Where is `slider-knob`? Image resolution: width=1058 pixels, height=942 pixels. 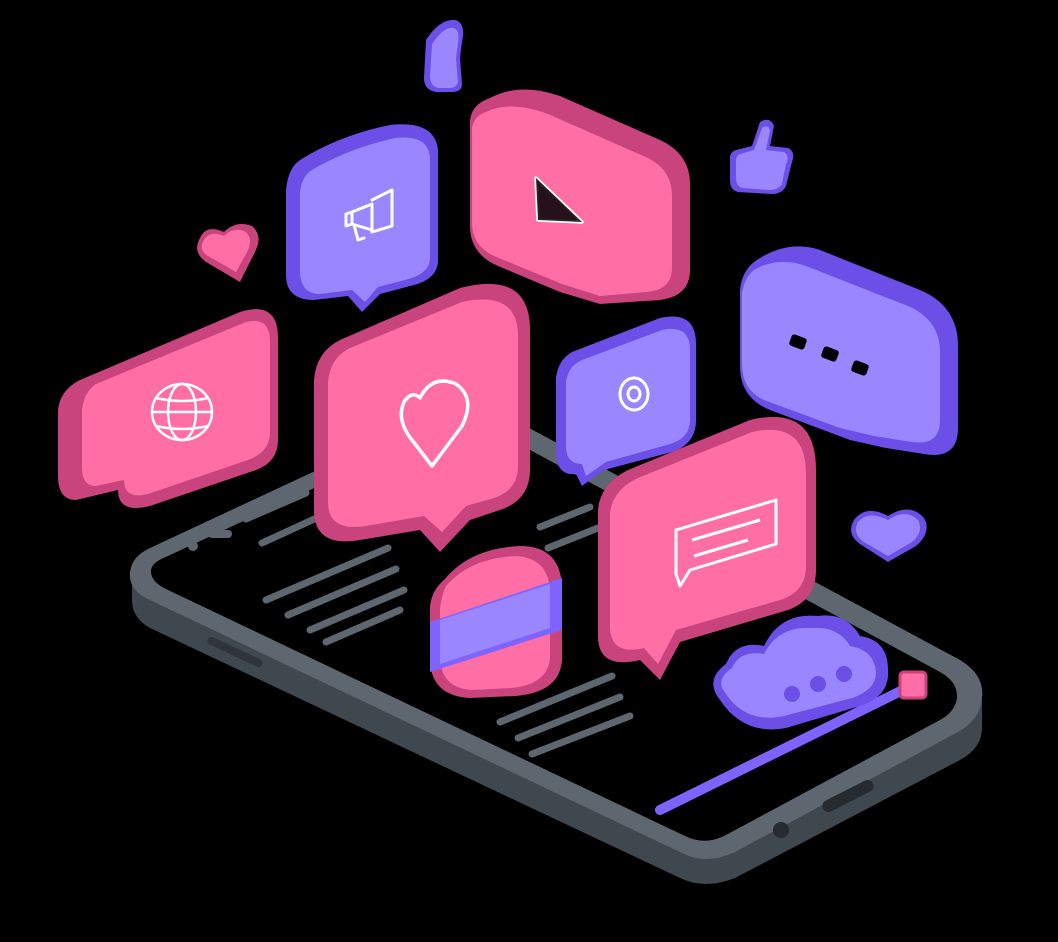
slider-knob is located at coordinates (913, 685).